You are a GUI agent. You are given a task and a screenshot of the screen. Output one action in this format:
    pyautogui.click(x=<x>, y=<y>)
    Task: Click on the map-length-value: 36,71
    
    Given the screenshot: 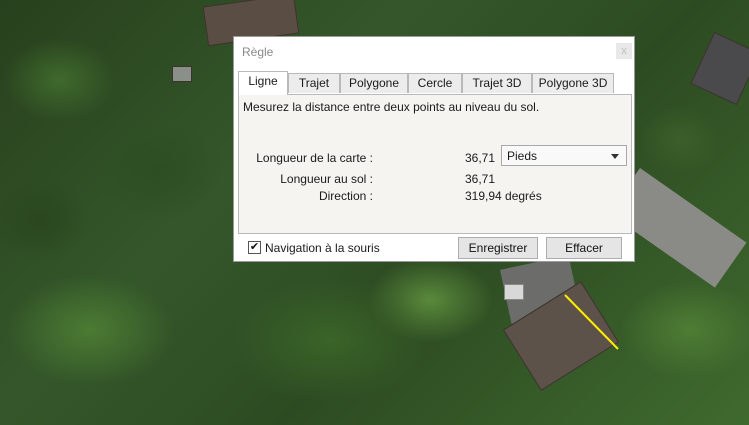 What is the action you would take?
    pyautogui.click(x=479, y=158)
    